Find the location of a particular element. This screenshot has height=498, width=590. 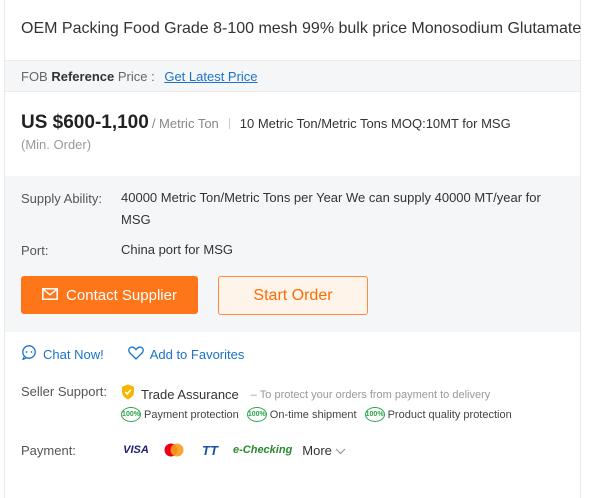

protection-item: 100% Product quality protection is located at coordinates (438, 414).